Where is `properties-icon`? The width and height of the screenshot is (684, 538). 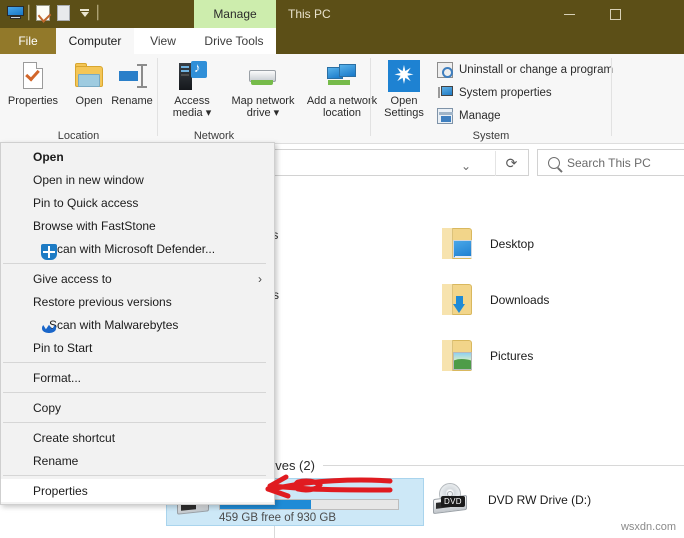 properties-icon is located at coordinates (33, 76).